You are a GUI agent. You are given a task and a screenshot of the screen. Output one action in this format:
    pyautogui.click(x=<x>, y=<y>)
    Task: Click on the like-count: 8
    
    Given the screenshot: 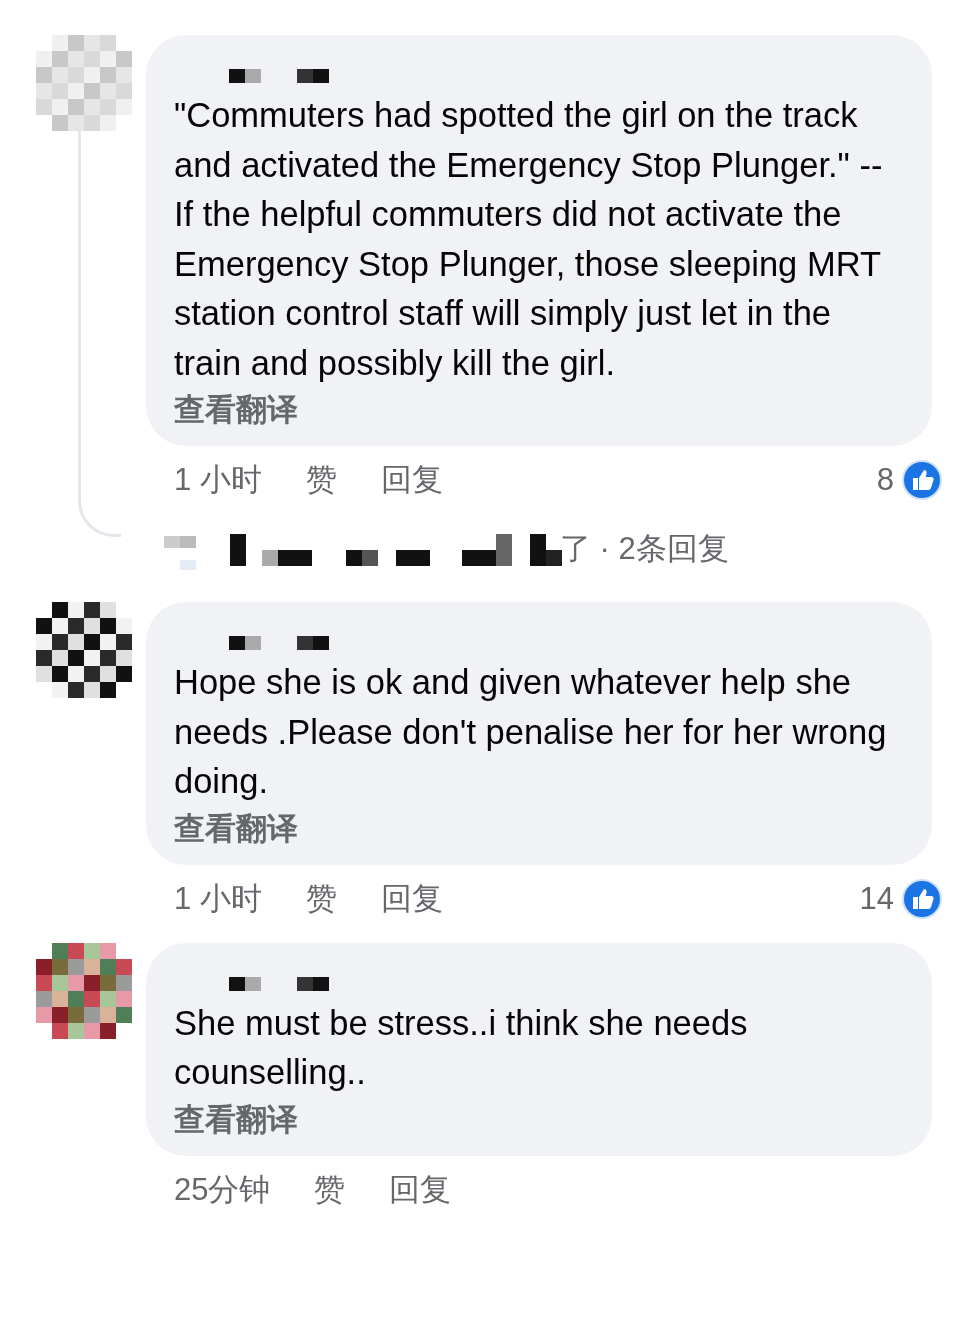 What is the action you would take?
    pyautogui.click(x=885, y=480)
    